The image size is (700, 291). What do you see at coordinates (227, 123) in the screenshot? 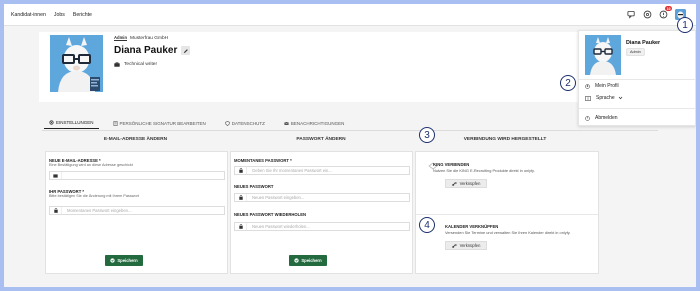
I see `shield-icon` at bounding box center [227, 123].